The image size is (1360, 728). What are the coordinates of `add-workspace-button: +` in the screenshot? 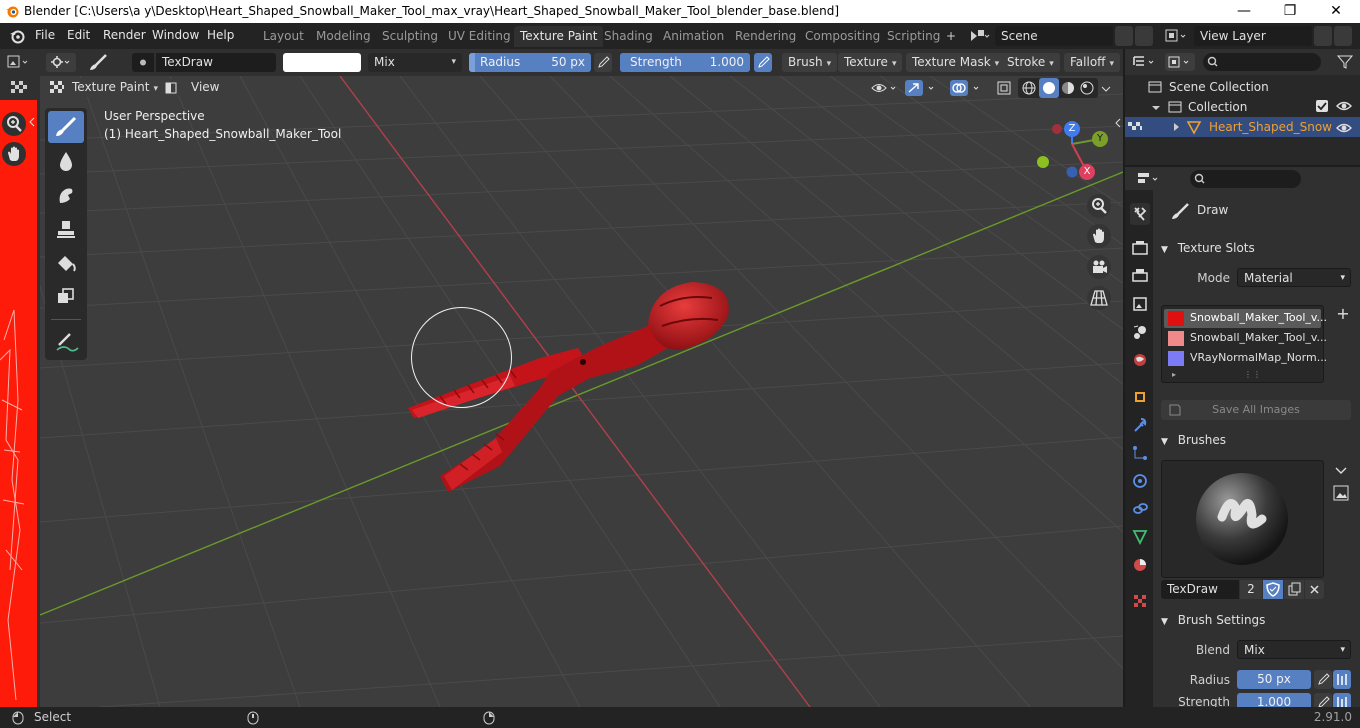 It's located at (951, 36).